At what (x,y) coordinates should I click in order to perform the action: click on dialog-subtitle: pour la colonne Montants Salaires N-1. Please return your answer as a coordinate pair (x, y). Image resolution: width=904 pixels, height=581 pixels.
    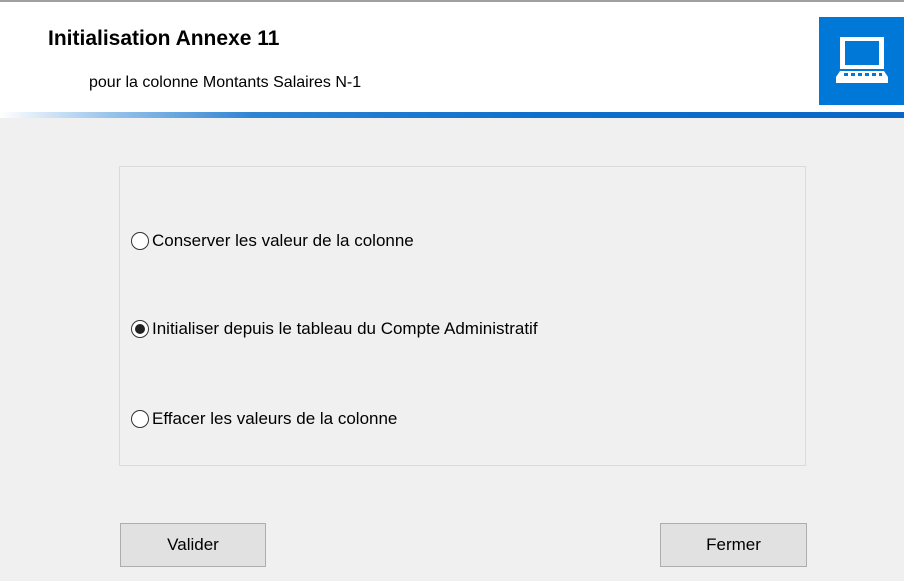
    Looking at the image, I should click on (225, 82).